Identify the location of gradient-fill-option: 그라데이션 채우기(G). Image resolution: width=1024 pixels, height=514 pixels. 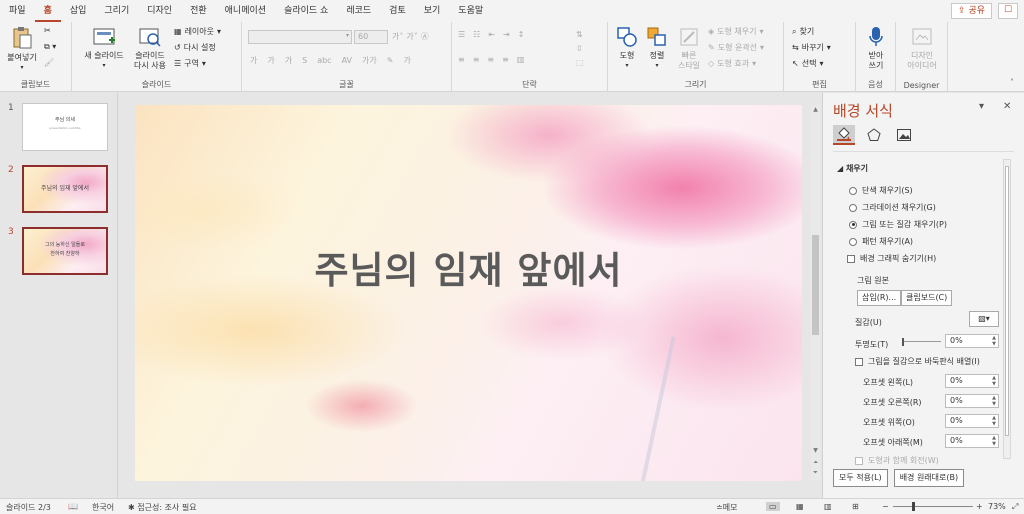
(892, 207).